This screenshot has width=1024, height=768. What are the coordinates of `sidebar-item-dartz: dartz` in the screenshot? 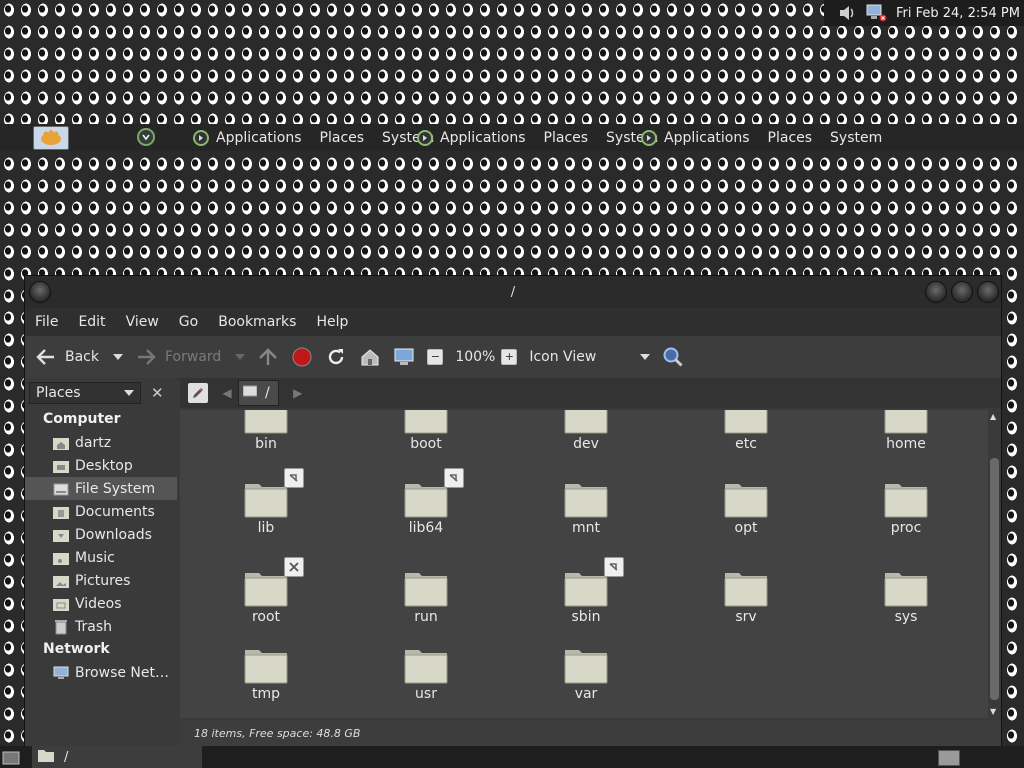 It's located at (101, 442).